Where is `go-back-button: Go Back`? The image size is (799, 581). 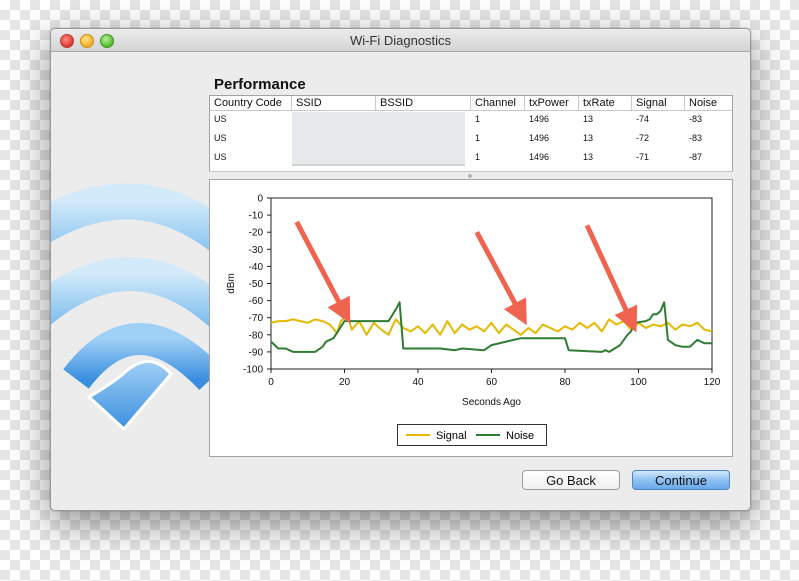
go-back-button: Go Back is located at coordinates (571, 480).